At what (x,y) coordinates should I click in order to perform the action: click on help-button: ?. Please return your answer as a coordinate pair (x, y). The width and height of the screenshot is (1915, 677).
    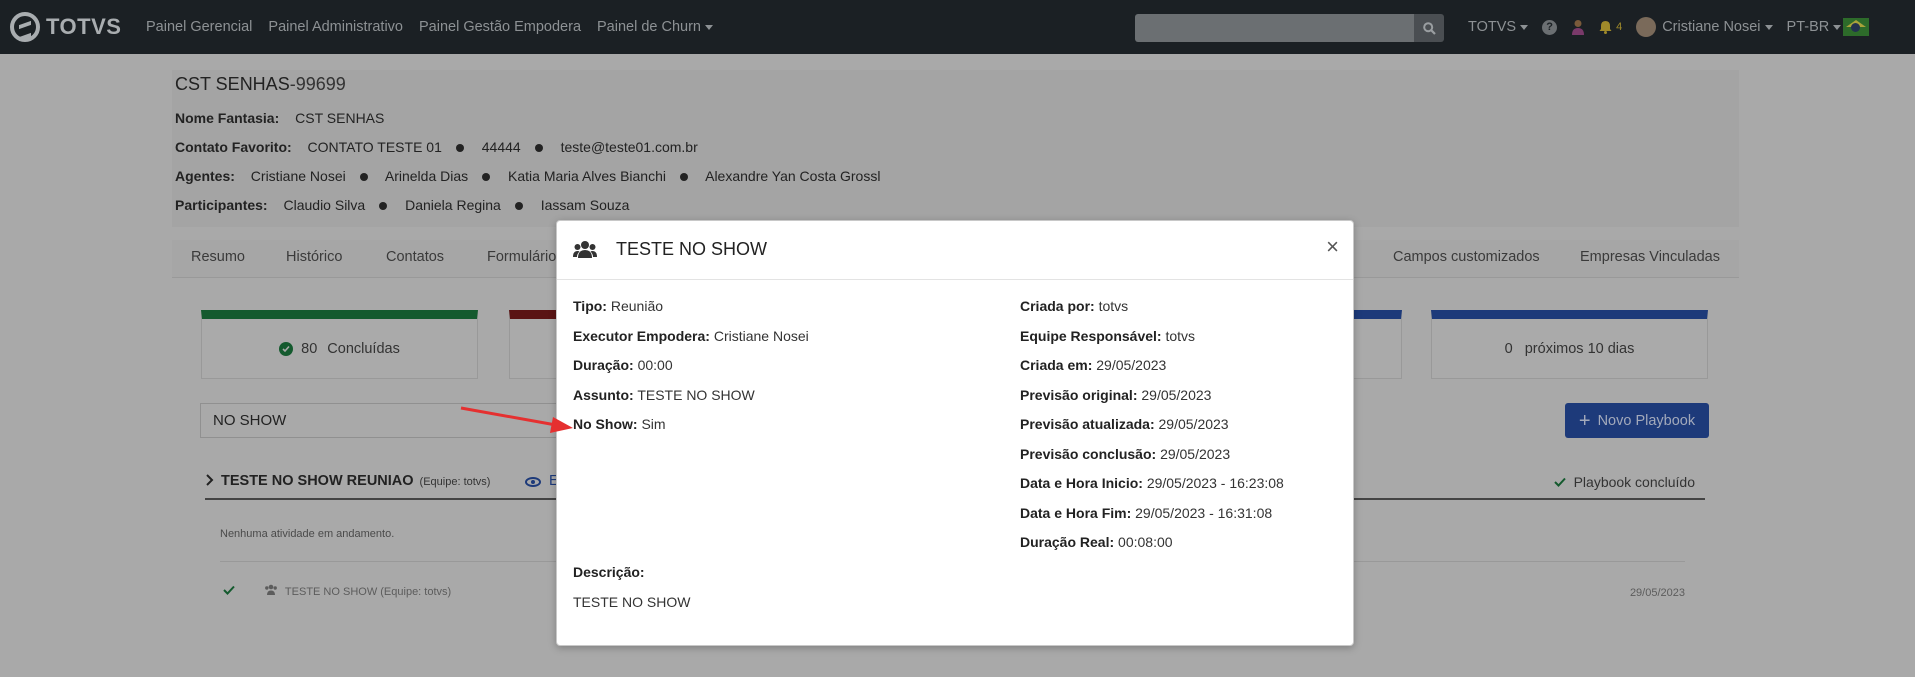
    Looking at the image, I should click on (1550, 27).